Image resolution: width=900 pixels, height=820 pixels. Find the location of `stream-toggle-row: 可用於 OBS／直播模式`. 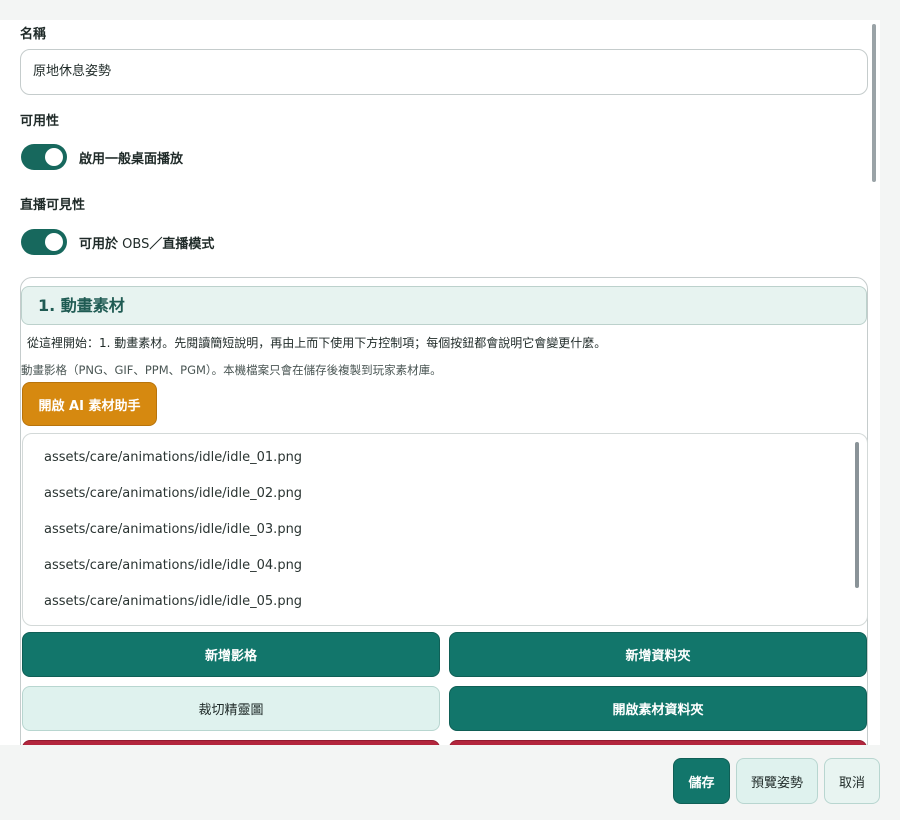

stream-toggle-row: 可用於 OBS／直播模式 is located at coordinates (117, 242).